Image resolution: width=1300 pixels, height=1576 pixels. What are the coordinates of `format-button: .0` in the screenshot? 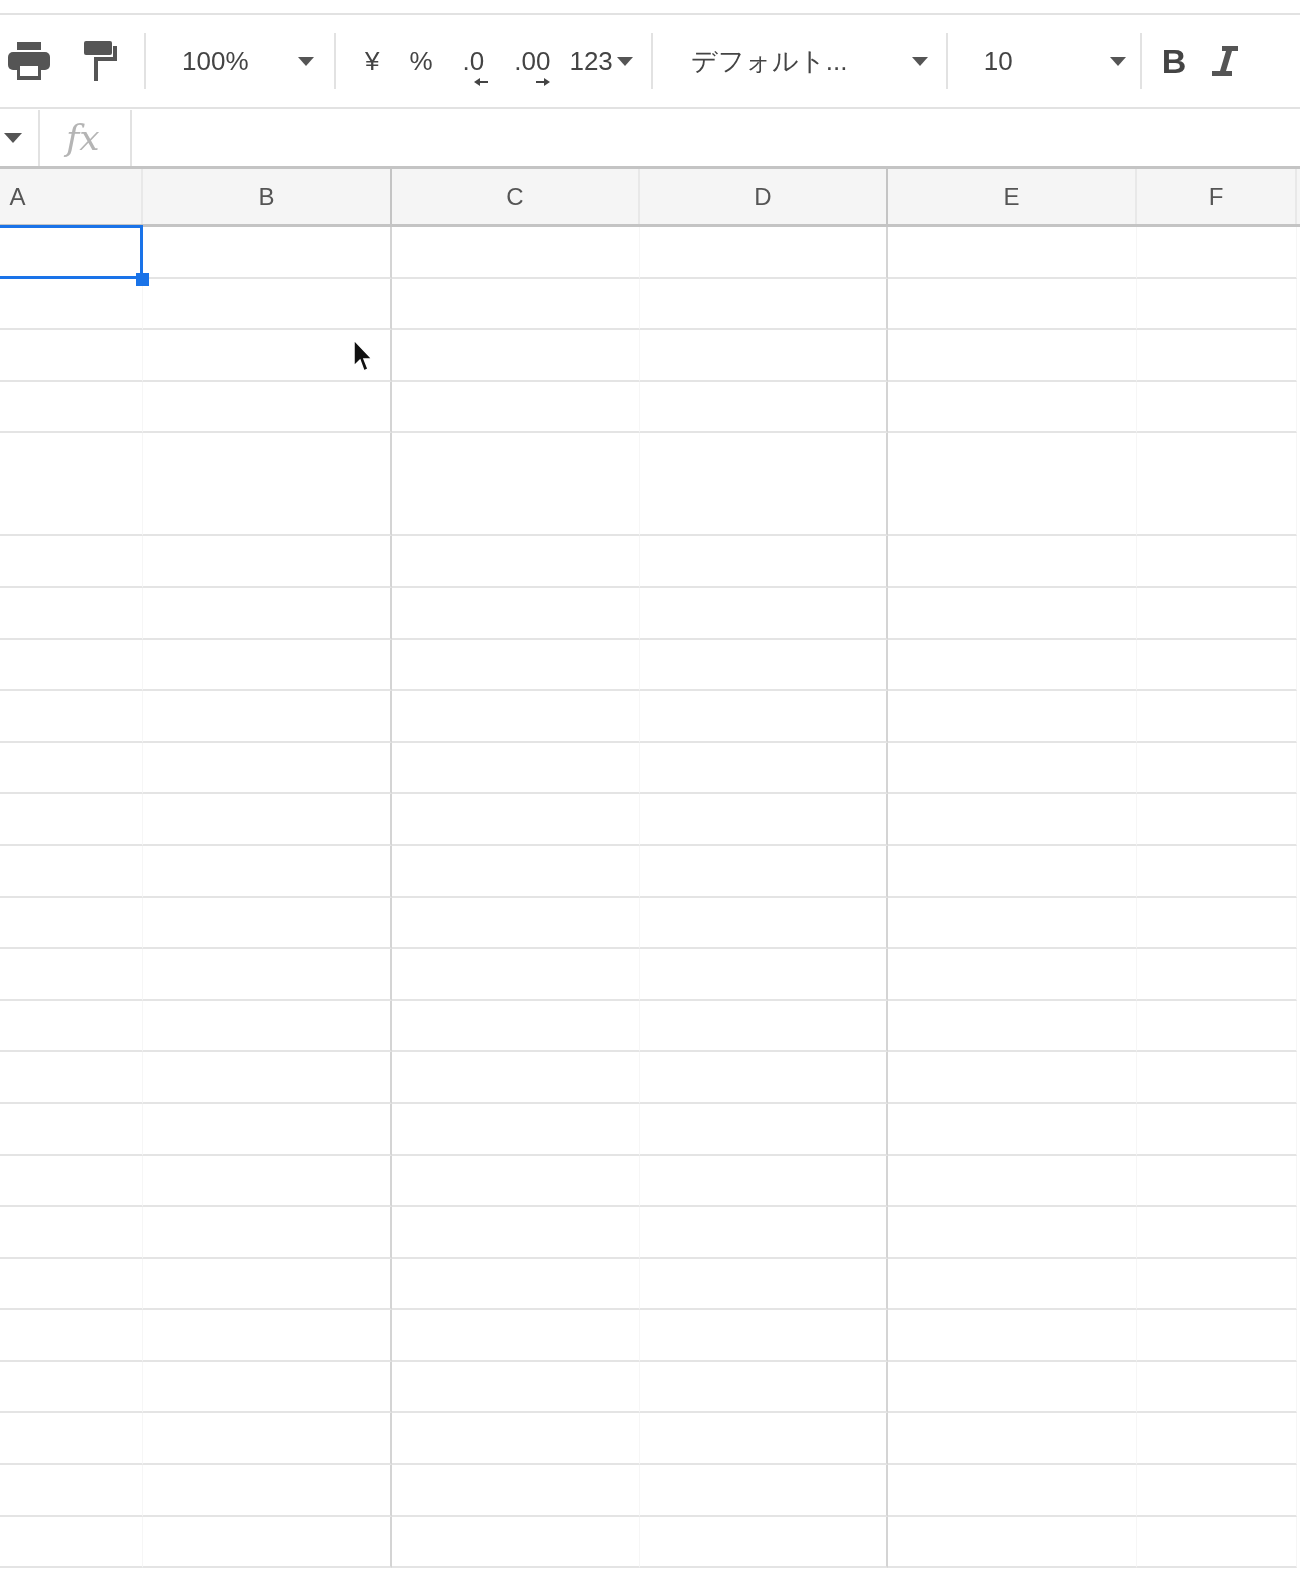 It's located at (473, 61).